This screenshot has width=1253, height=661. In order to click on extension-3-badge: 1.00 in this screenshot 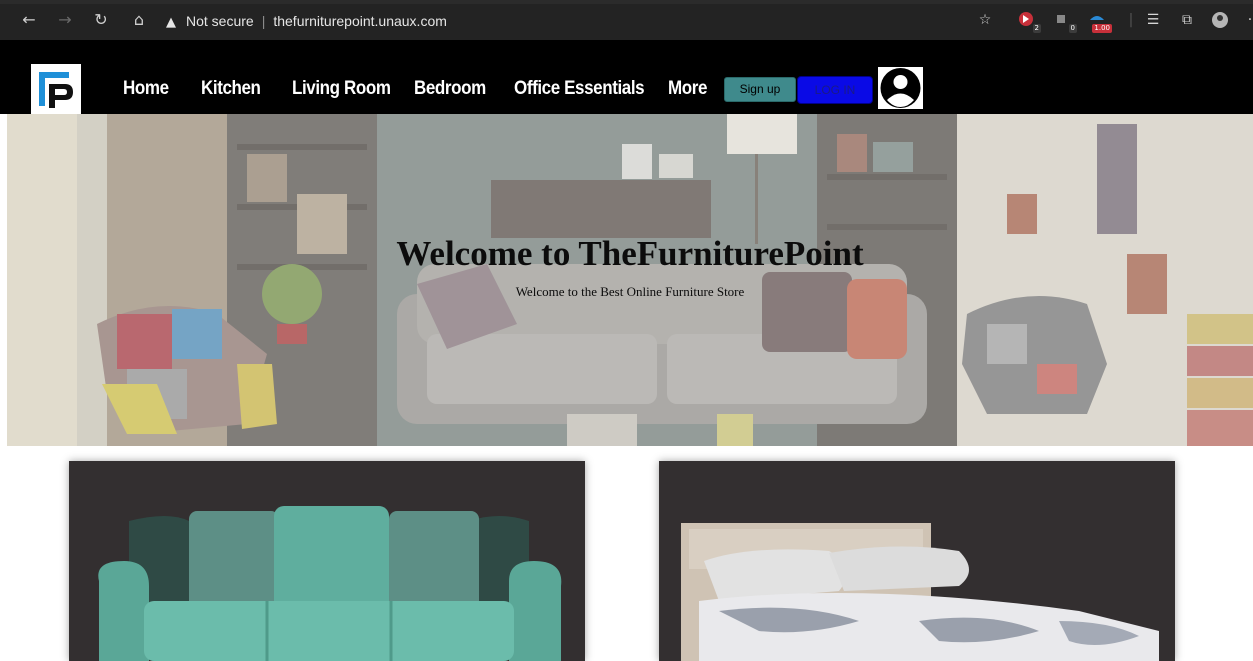, I will do `click(1102, 28)`.